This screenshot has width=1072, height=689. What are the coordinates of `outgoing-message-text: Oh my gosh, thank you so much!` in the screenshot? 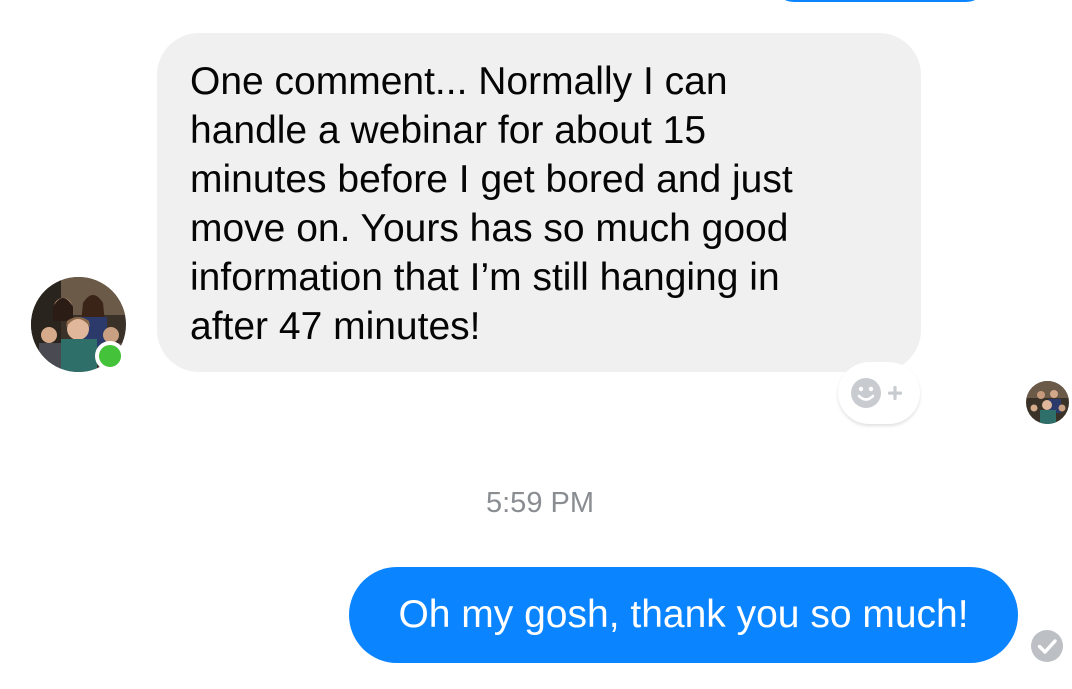 It's located at (683, 614).